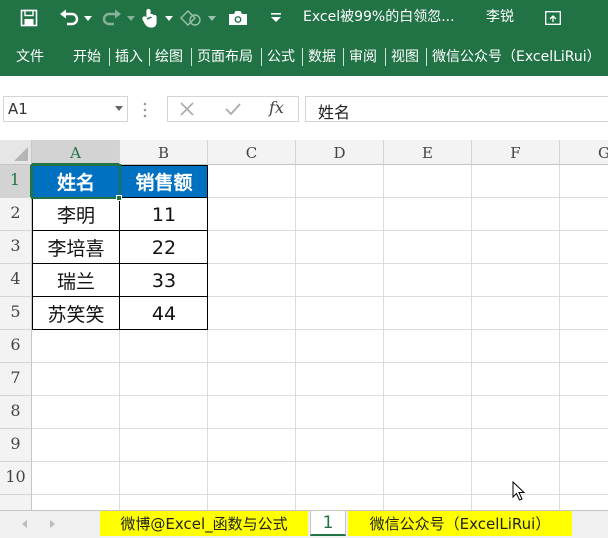 The image size is (608, 538). I want to click on scroll-tabs-left-icon, so click(24, 524).